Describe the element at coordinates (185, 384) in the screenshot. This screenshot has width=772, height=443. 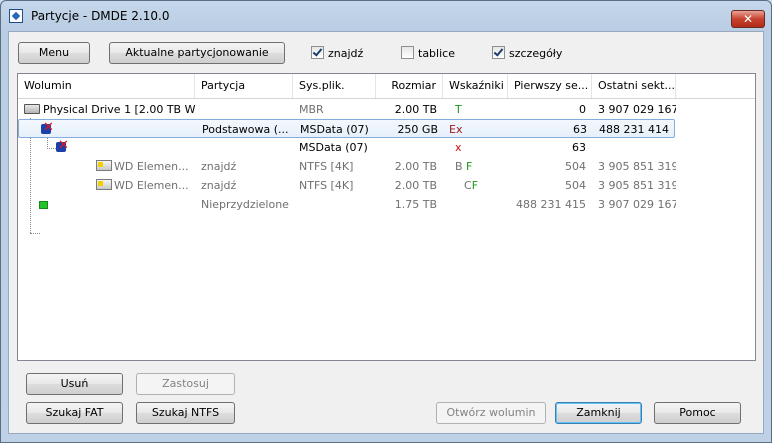
I see `apply-button: Zastosuj` at that location.